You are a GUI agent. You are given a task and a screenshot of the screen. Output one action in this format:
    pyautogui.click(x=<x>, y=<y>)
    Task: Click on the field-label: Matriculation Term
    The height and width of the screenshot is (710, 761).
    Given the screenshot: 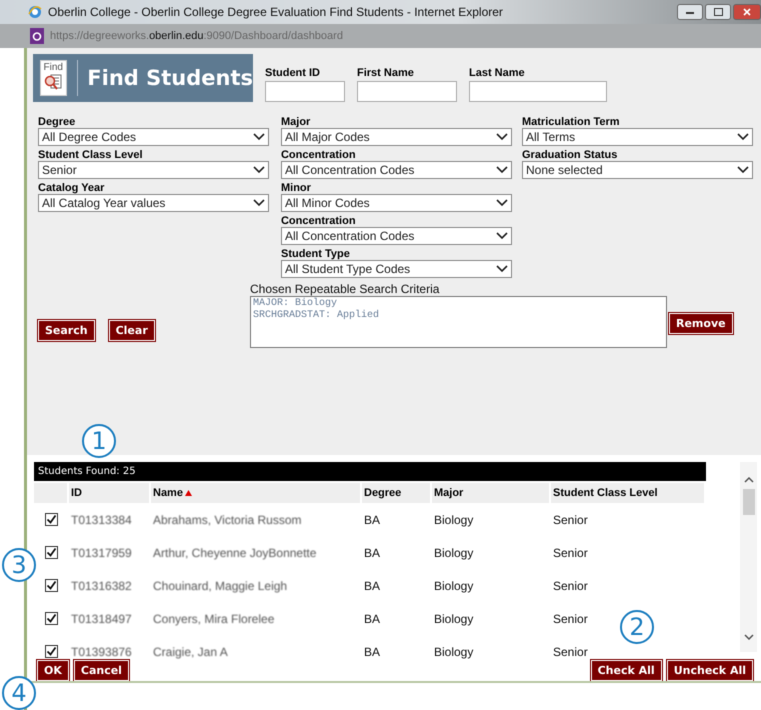 What is the action you would take?
    pyautogui.click(x=571, y=122)
    